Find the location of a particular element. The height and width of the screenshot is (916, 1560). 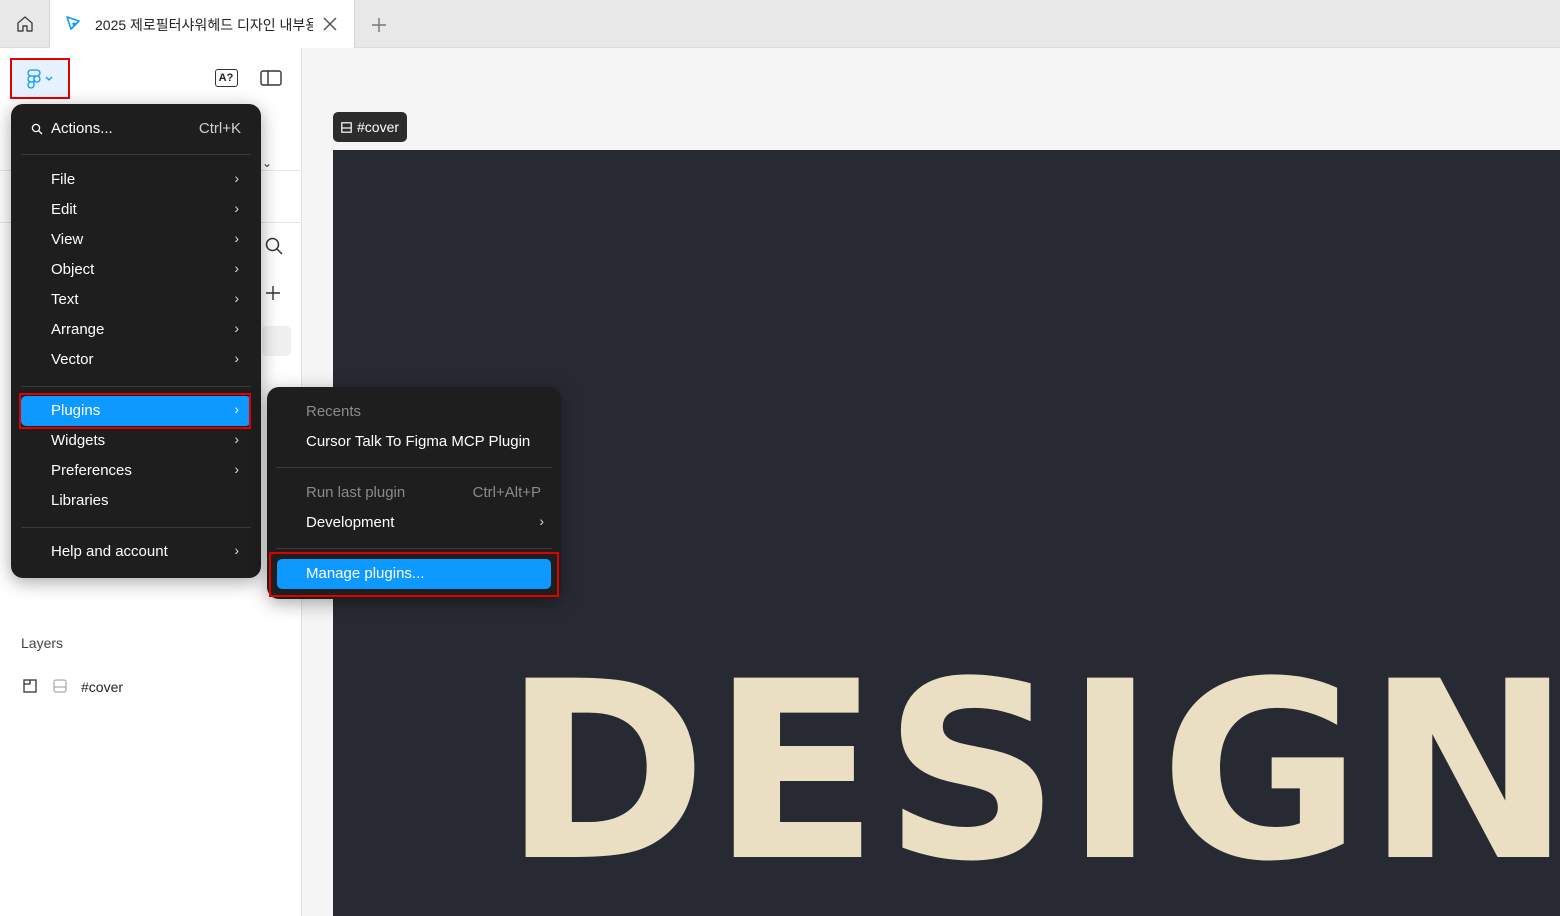

add-page-button is located at coordinates (273, 295).